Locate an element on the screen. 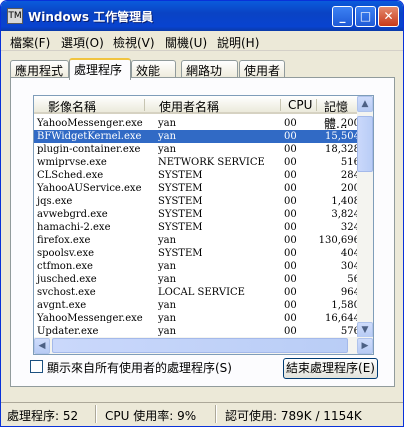 The image size is (404, 427). window-title: Windows 工作管理員 is located at coordinates (91, 17).